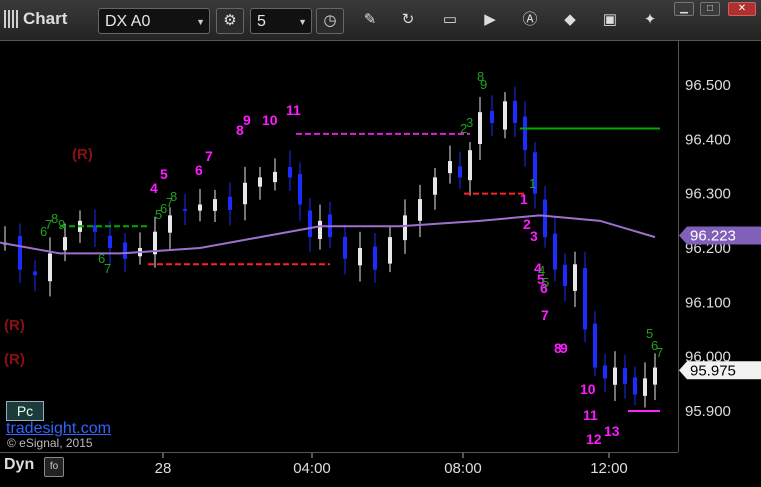  Describe the element at coordinates (312, 468) in the screenshot. I see `x-tick-label: 04:00` at that location.